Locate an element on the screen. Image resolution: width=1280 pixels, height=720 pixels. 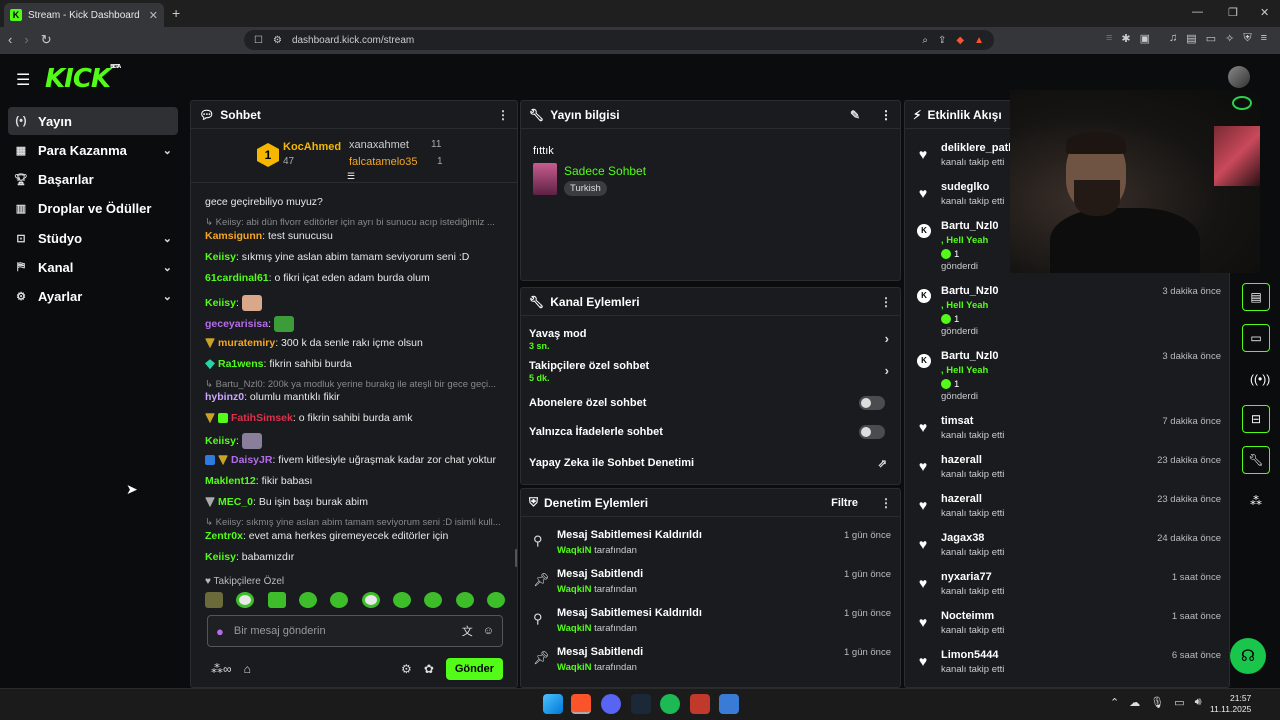
chat-message: Keiisy: babamızdır is located at coordinates (355, 557).